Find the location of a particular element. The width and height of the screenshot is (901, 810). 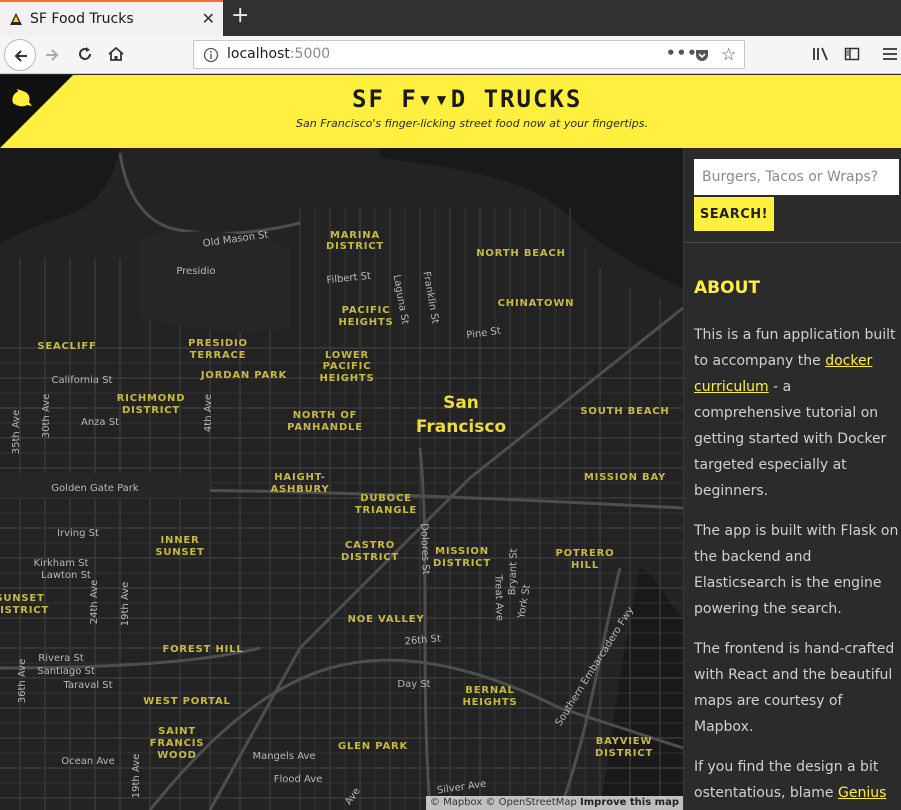

url-host: localhost is located at coordinates (258, 54).